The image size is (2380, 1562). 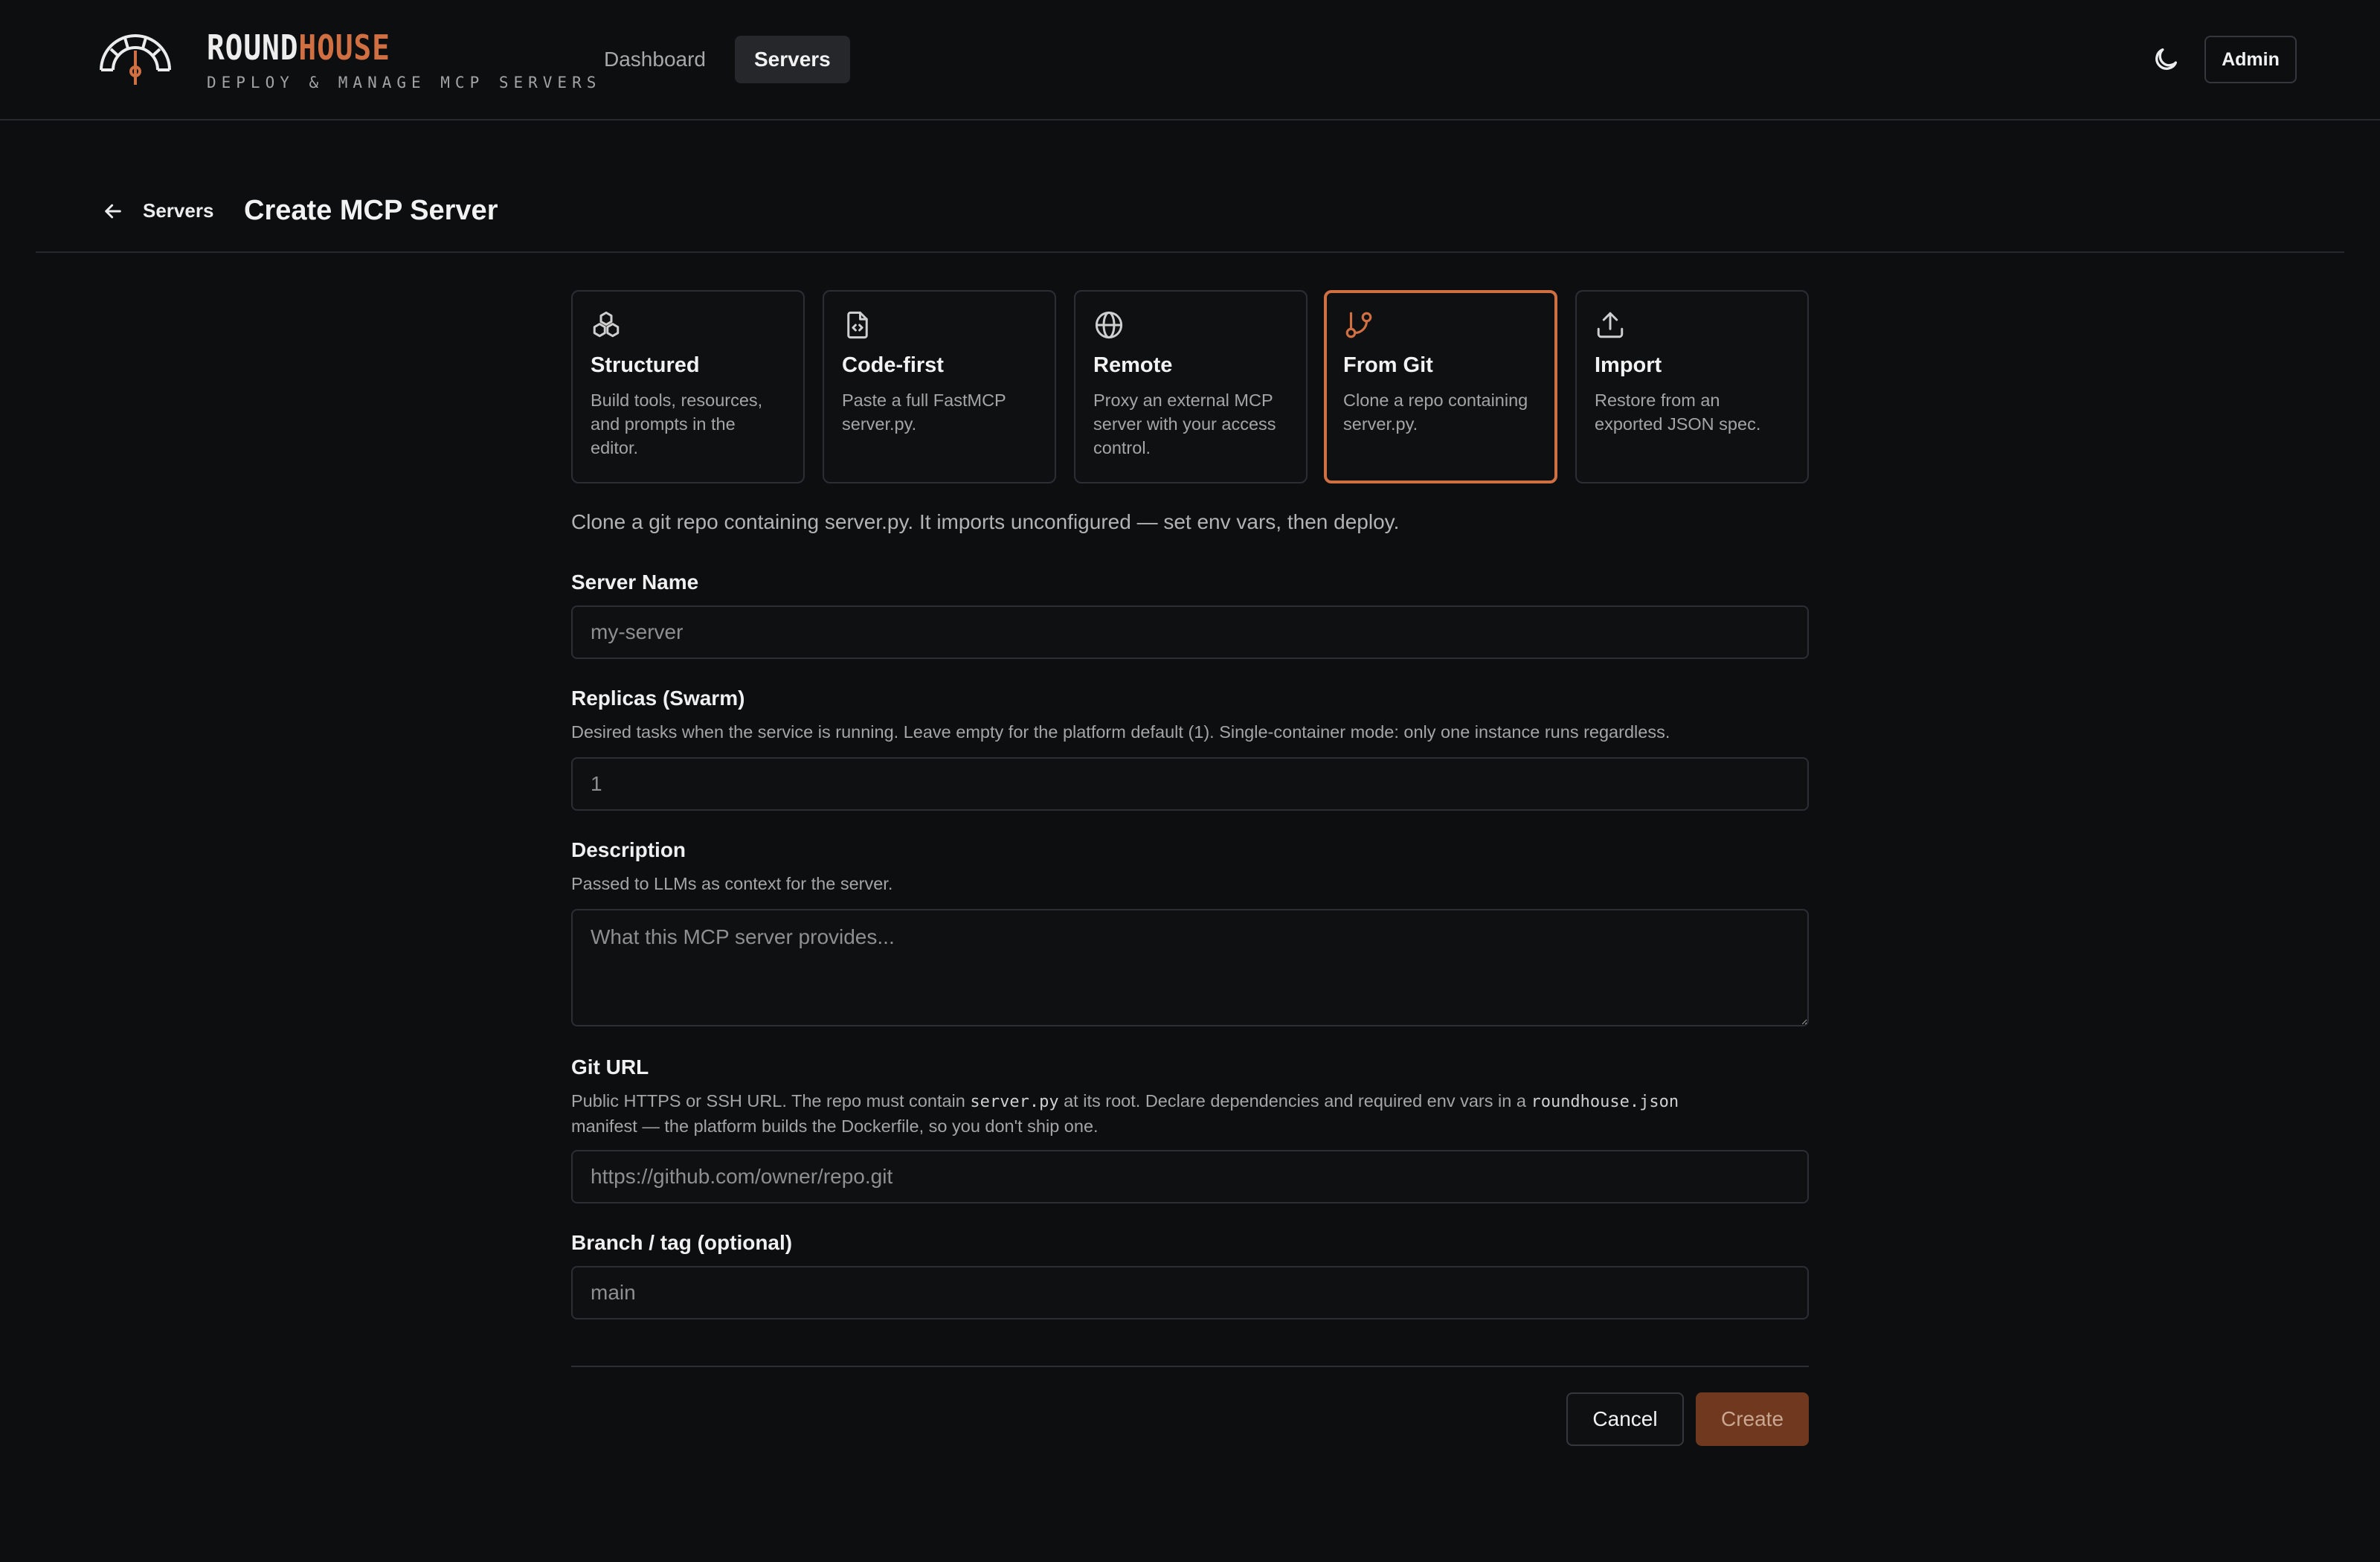 What do you see at coordinates (2166, 59) in the screenshot?
I see `moon-icon` at bounding box center [2166, 59].